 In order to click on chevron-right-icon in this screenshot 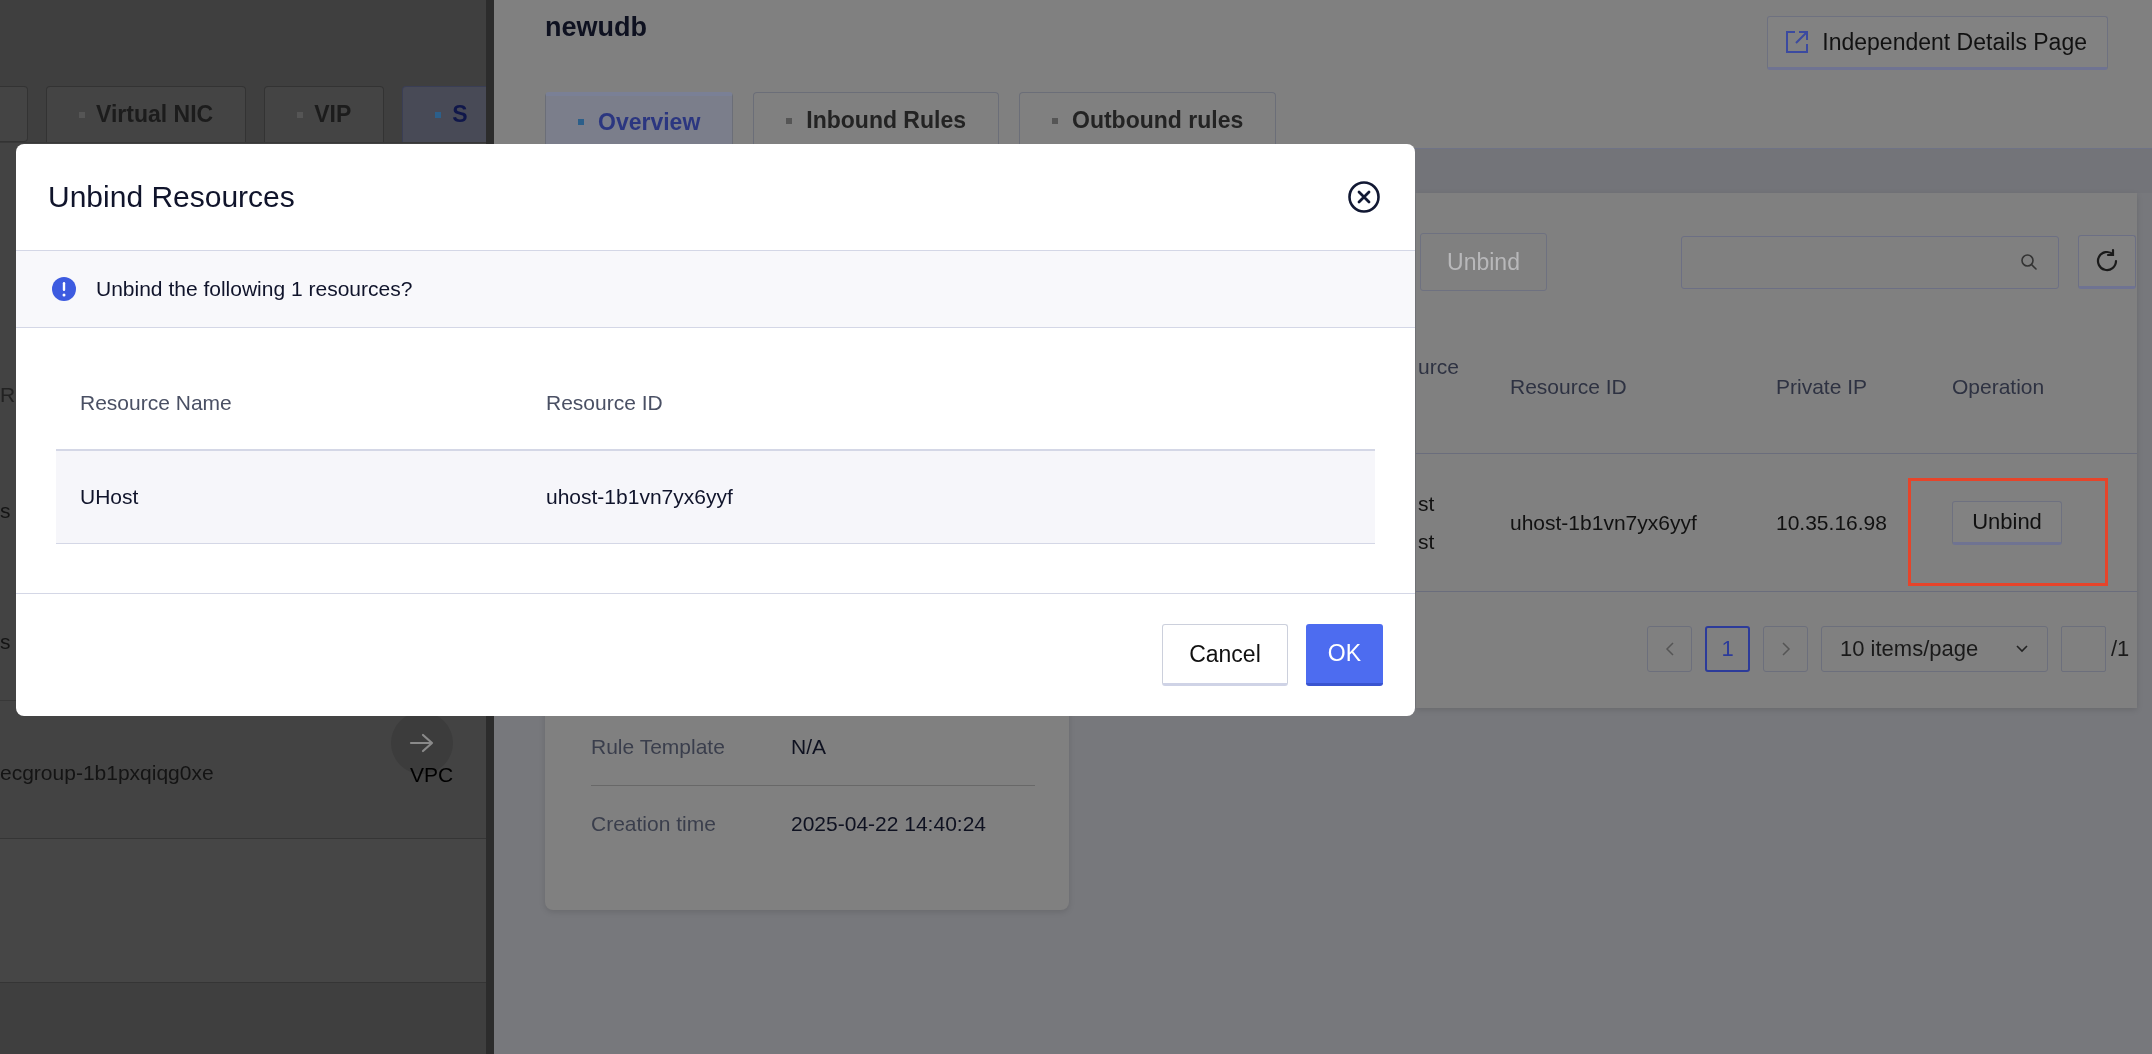, I will do `click(1785, 649)`.